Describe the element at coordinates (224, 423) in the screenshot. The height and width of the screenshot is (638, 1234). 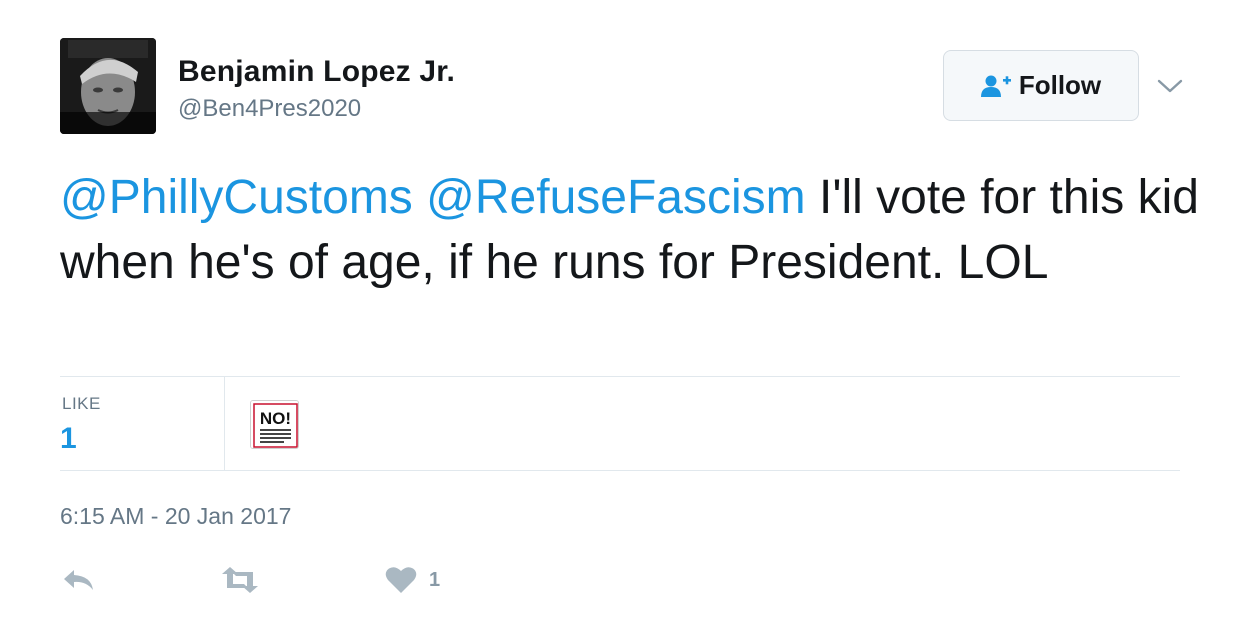
I see `stats-divider` at that location.